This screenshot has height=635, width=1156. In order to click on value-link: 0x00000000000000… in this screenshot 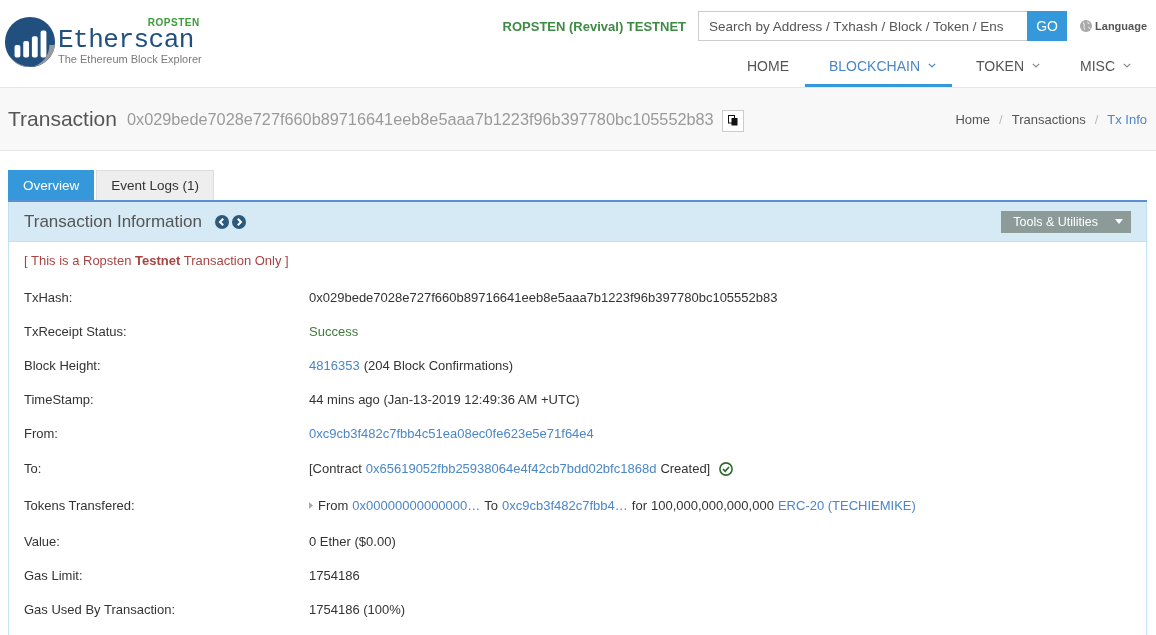, I will do `click(416, 505)`.